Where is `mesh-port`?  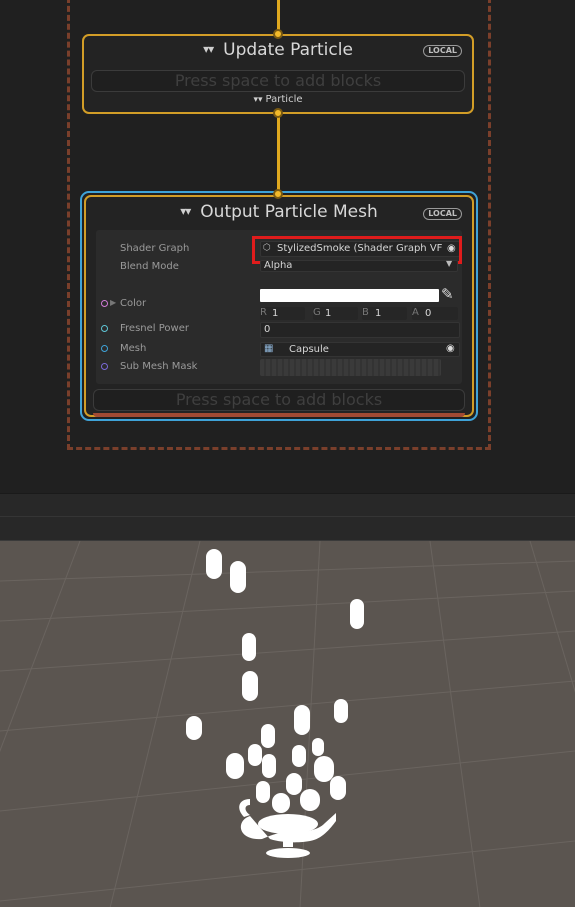
mesh-port is located at coordinates (104, 348).